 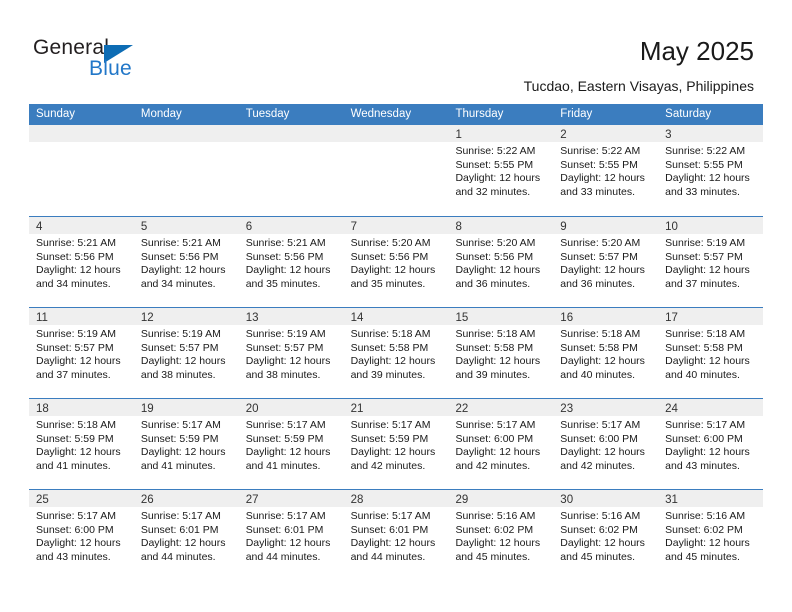 I want to click on day-number: 29, so click(x=462, y=500).